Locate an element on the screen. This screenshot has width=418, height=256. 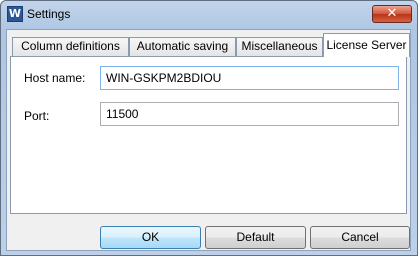
host-name-label: Host name: is located at coordinates (55, 78).